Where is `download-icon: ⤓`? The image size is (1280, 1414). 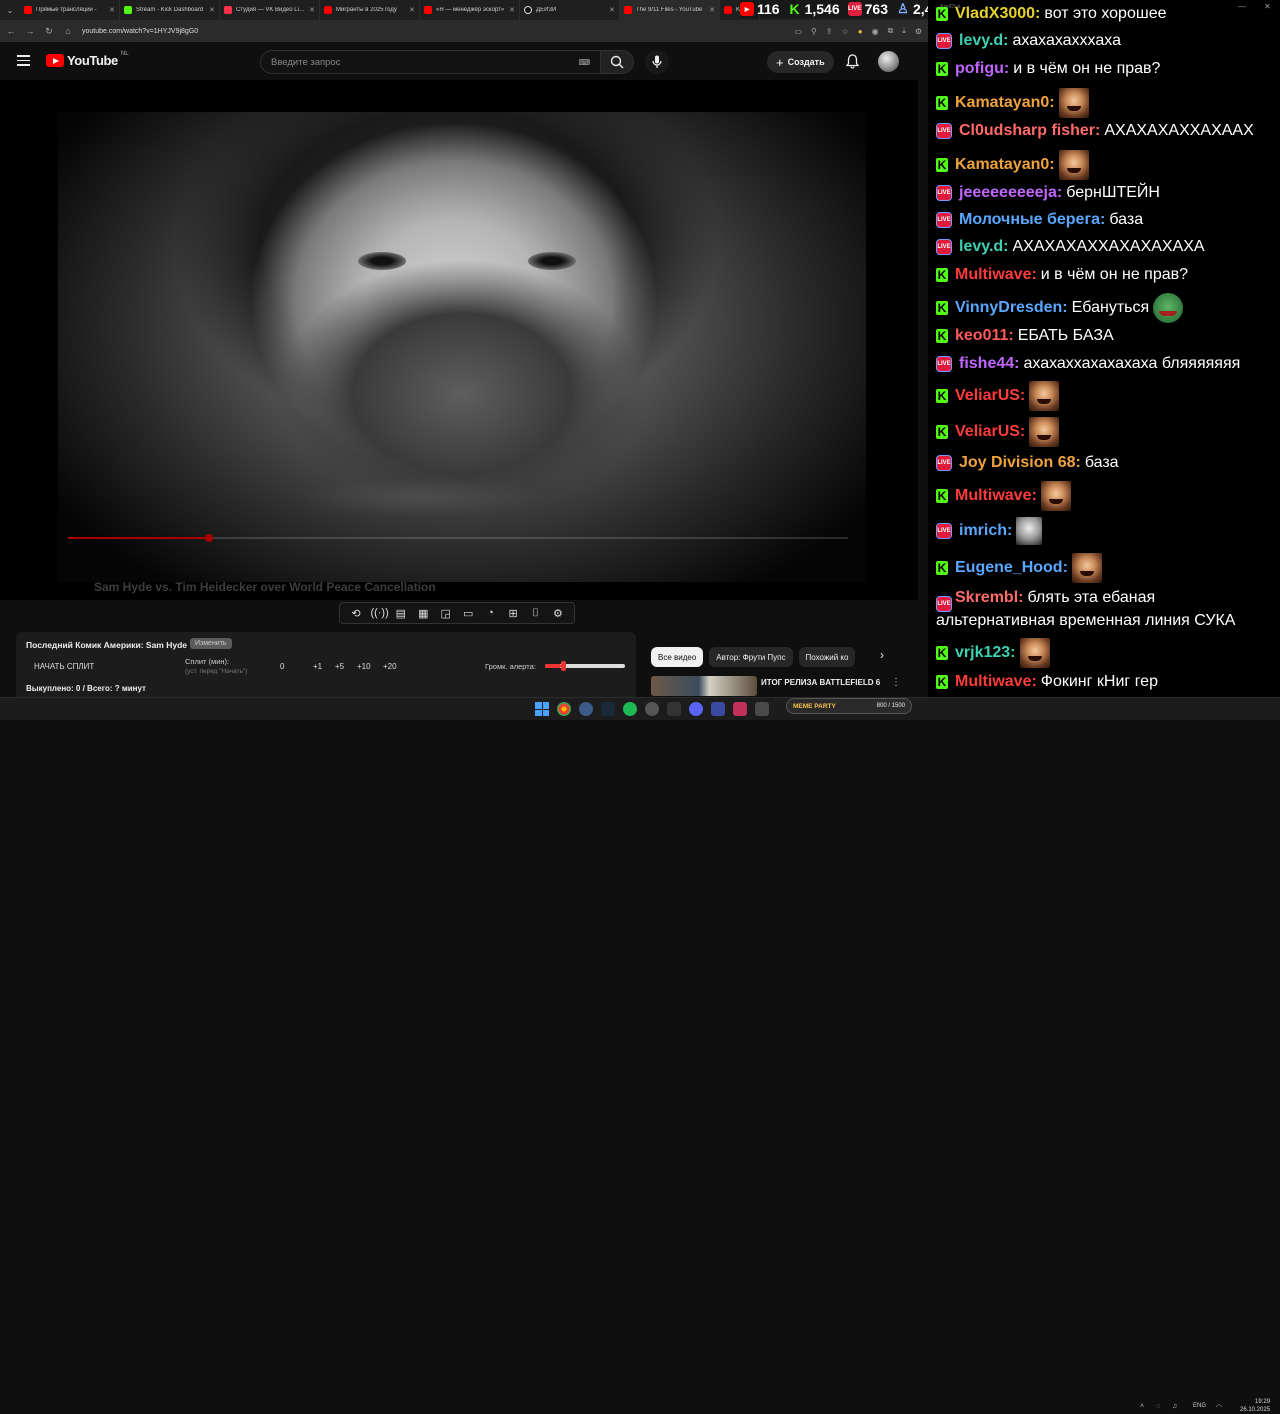 download-icon: ⤓ is located at coordinates (904, 31).